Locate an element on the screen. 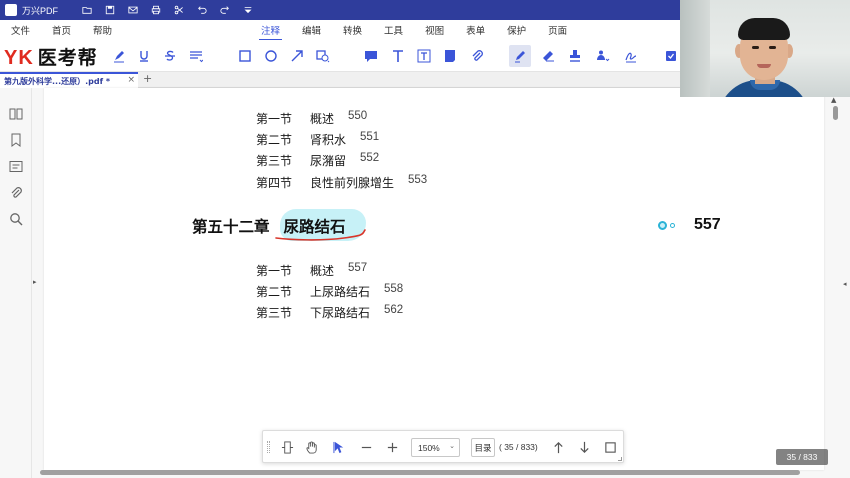 Image resolution: width=850 pixels, height=478 pixels. text-lines-icon is located at coordinates (196, 56).